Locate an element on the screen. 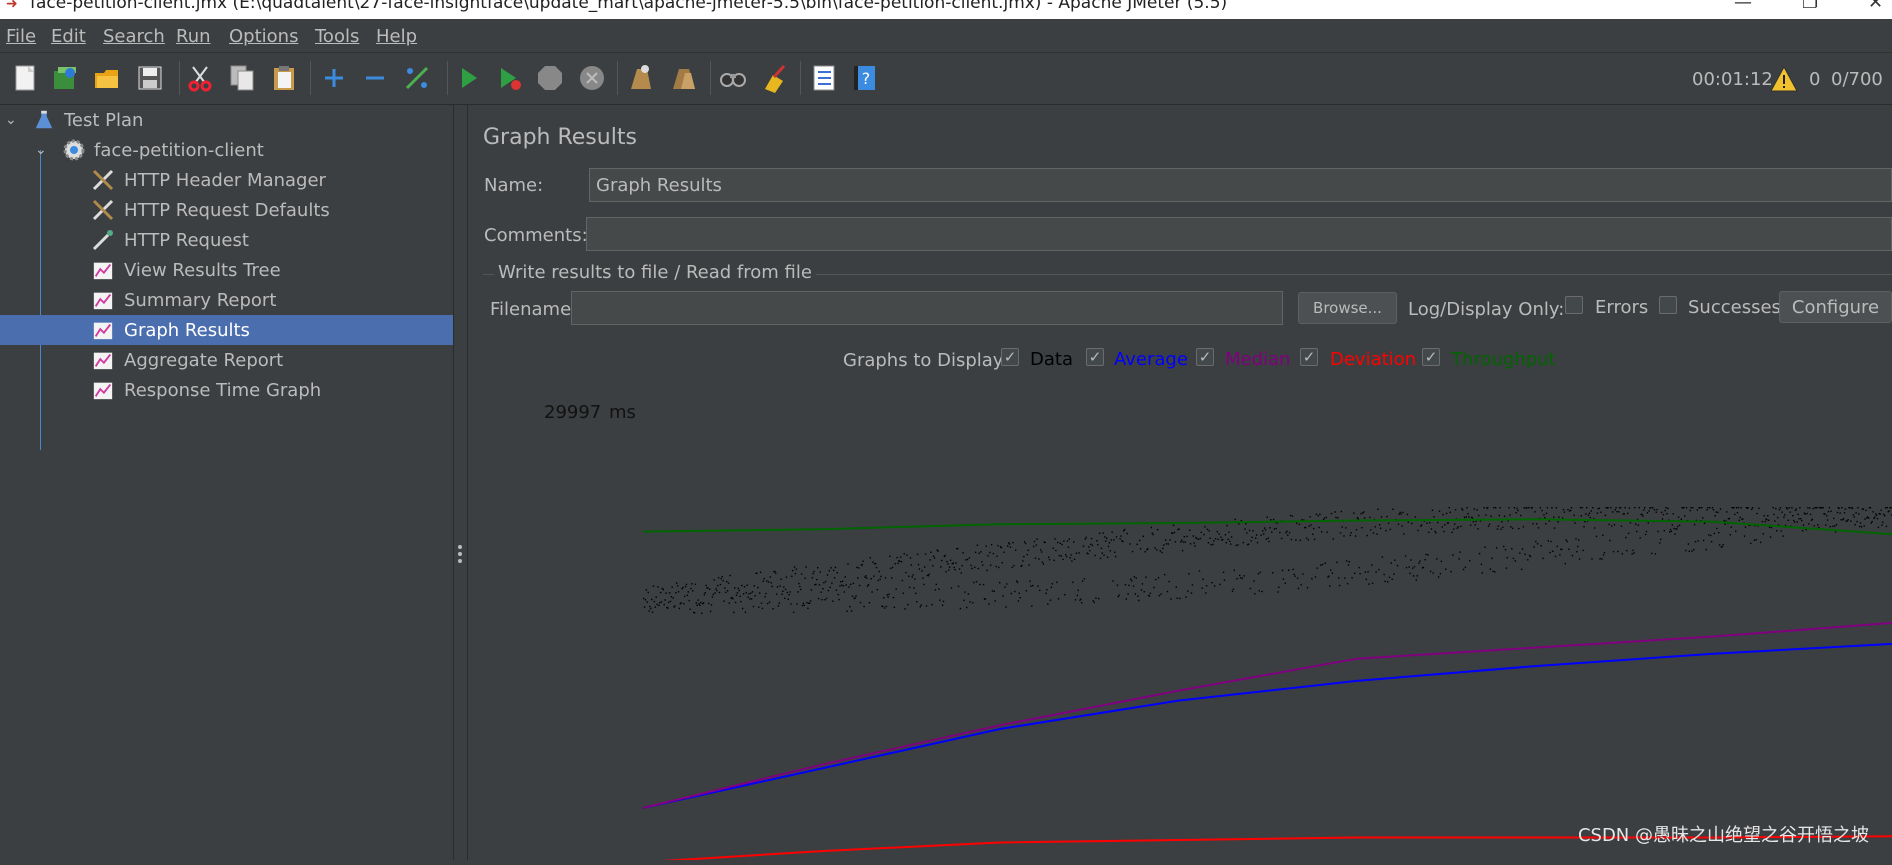 Image resolution: width=1892 pixels, height=865 pixels. throughput-checkbox: ✓ is located at coordinates (1431, 357).